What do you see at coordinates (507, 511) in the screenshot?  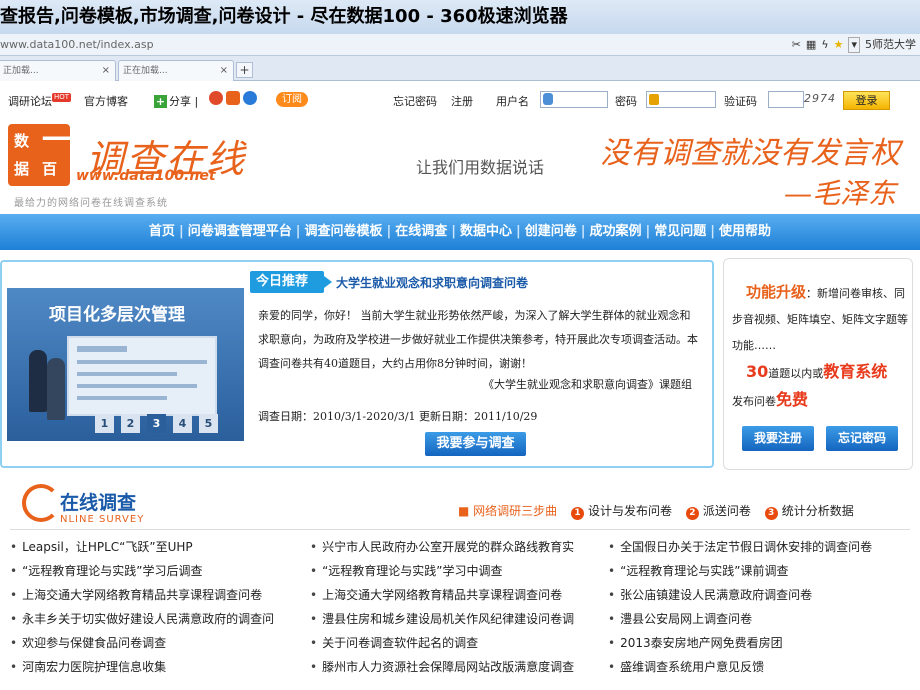 I see `steps-lead: ■ 网络调研三步曲` at bounding box center [507, 511].